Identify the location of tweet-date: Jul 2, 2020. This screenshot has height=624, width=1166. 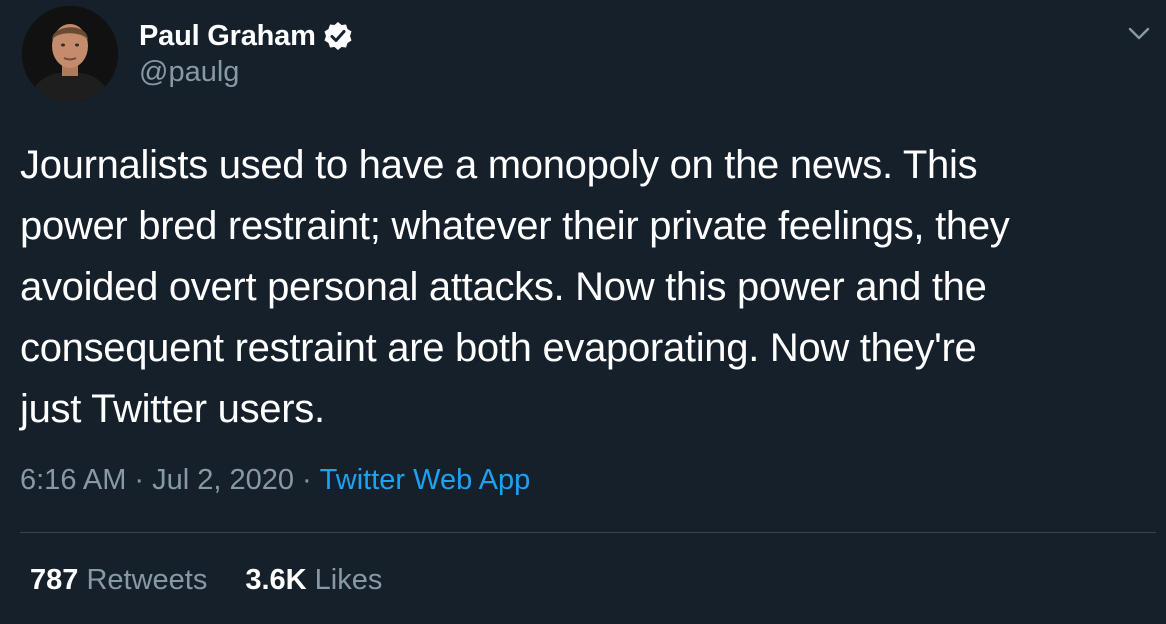
(223, 480).